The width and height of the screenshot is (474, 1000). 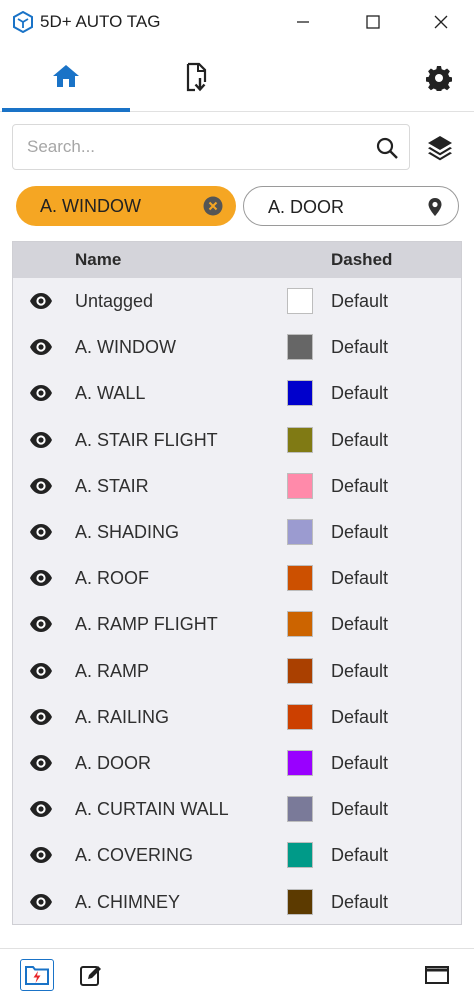 I want to click on settings-button, so click(x=439, y=78).